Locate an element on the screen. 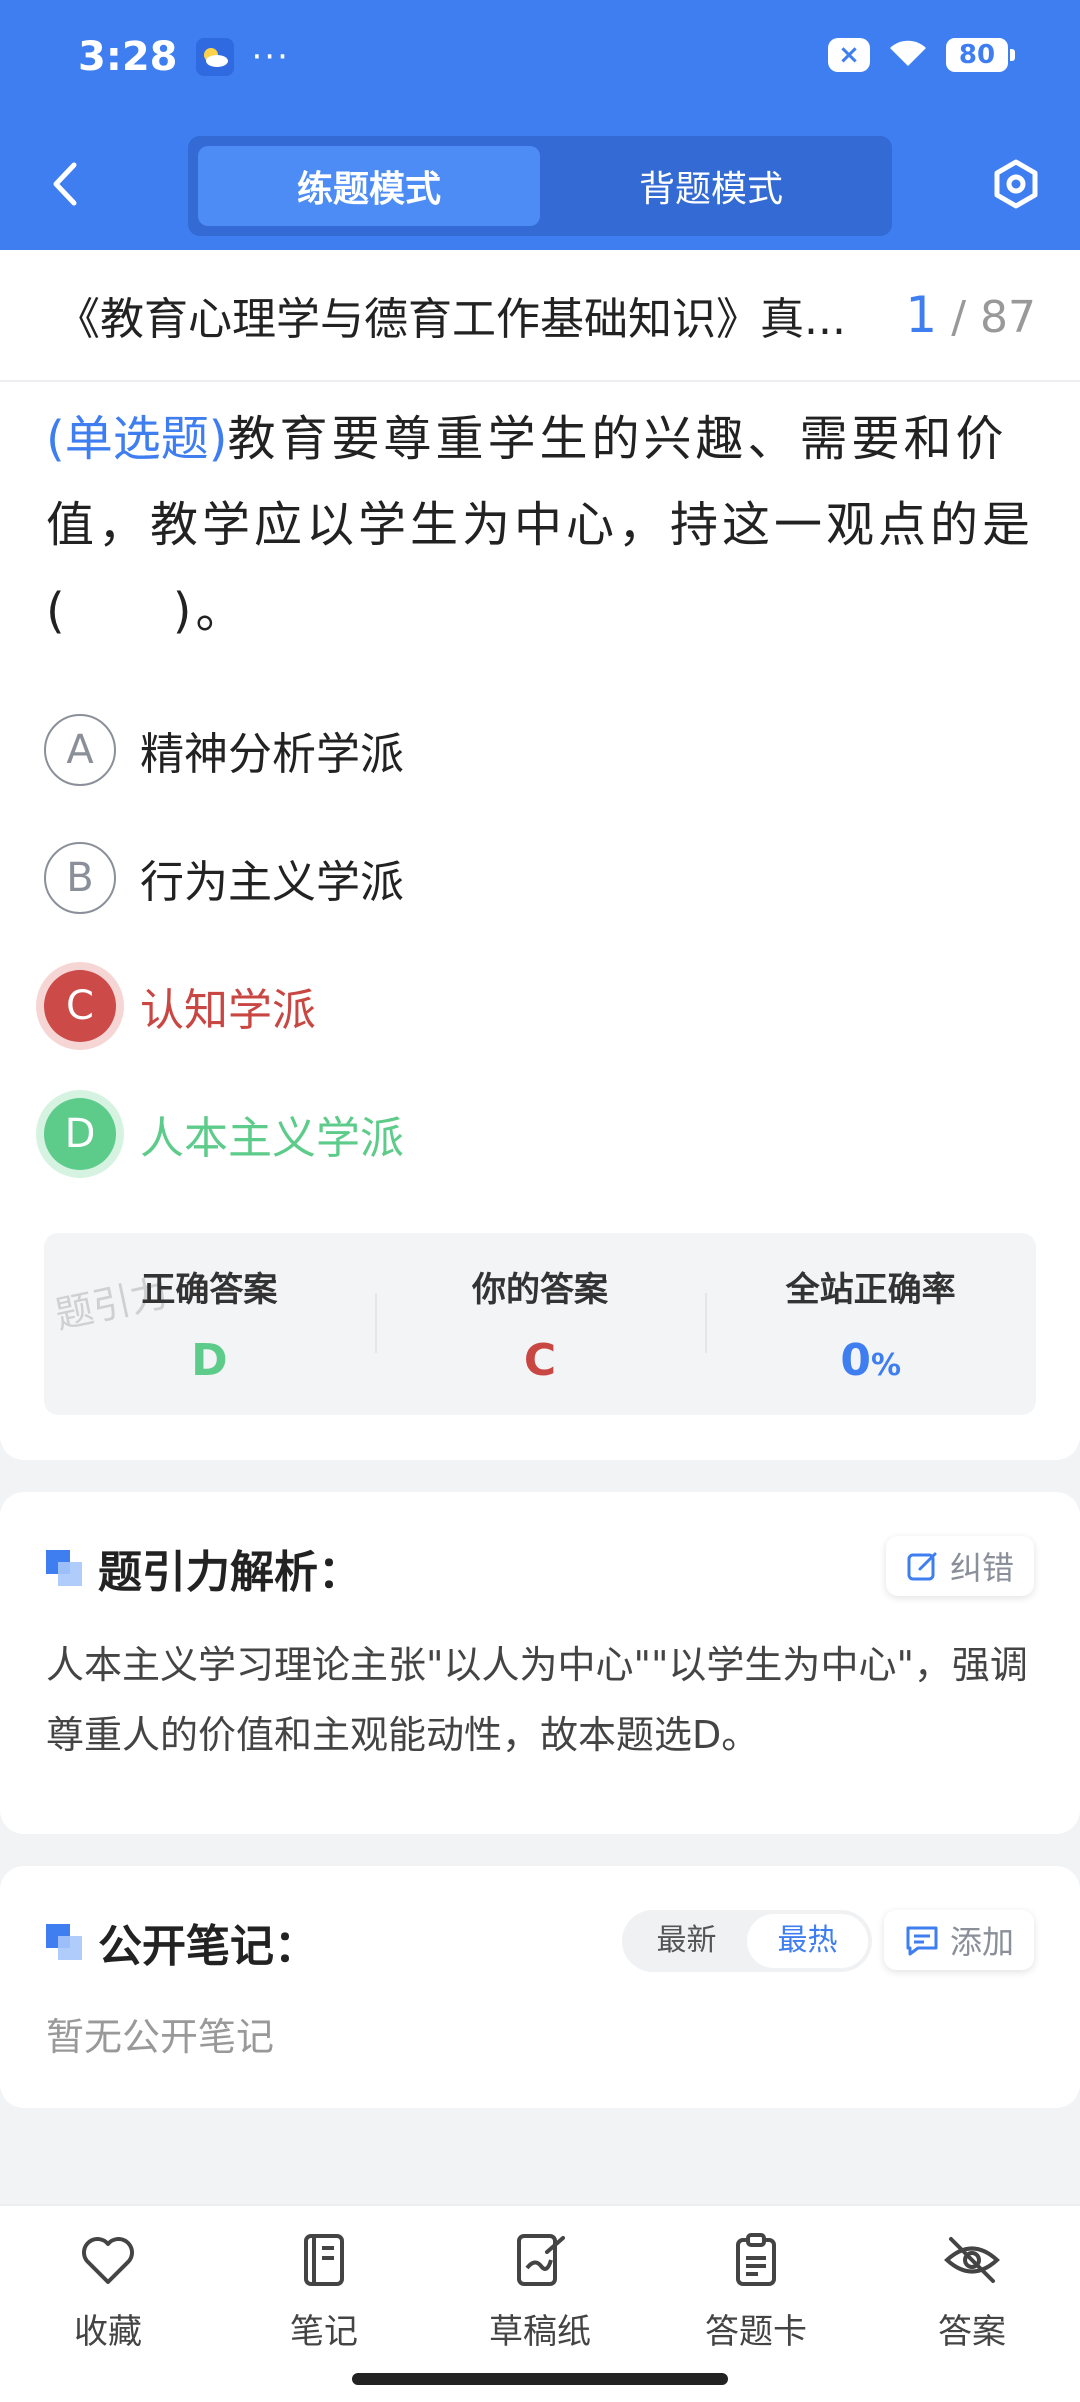 The image size is (1080, 2402). option-a: A 精神分析学派 is located at coordinates (224, 750).